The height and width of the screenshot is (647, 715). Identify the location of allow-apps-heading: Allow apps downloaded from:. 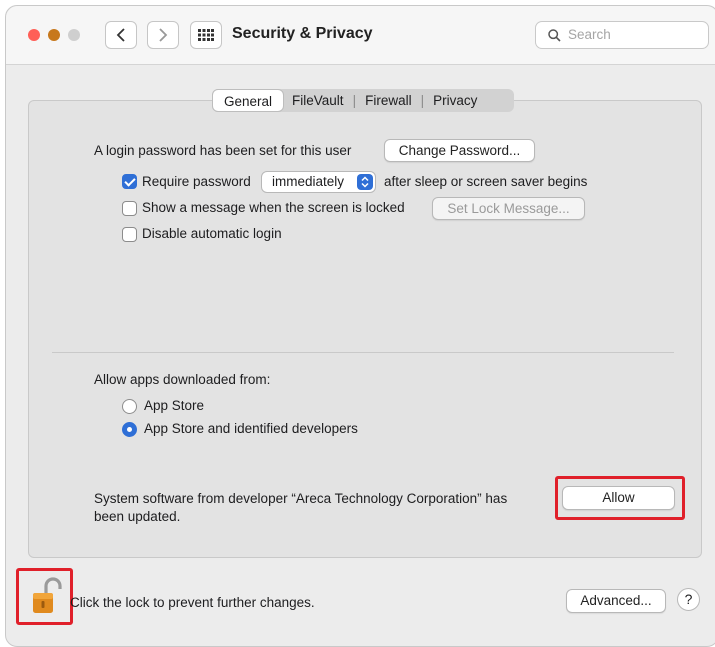
(182, 379).